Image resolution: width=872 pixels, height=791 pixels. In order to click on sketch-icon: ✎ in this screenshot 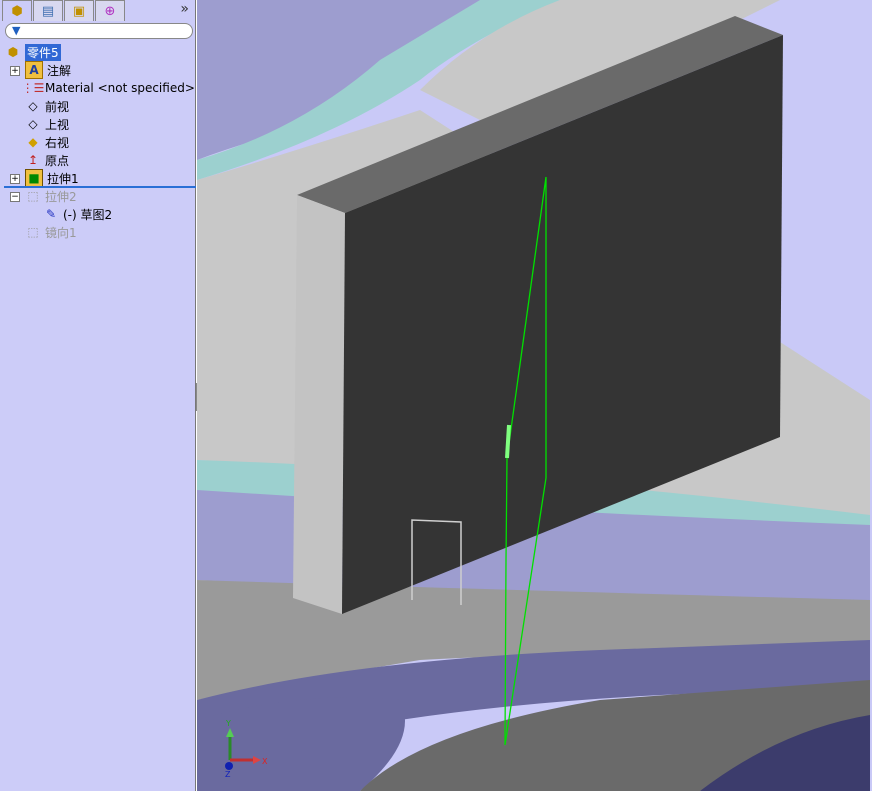, I will do `click(51, 214)`.